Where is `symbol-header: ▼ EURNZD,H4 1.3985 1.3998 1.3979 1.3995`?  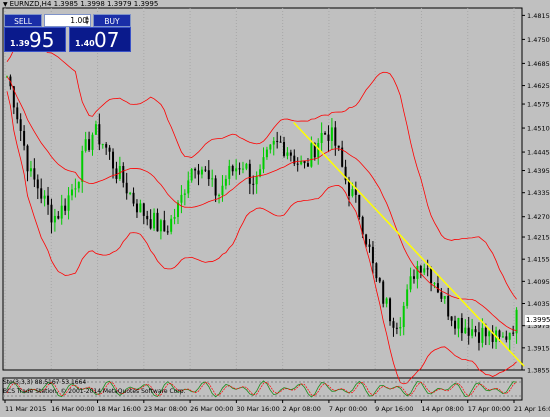
symbol-header: ▼ EURNZD,H4 1.3985 1.3998 1.3979 1.3995 is located at coordinates (80, 4).